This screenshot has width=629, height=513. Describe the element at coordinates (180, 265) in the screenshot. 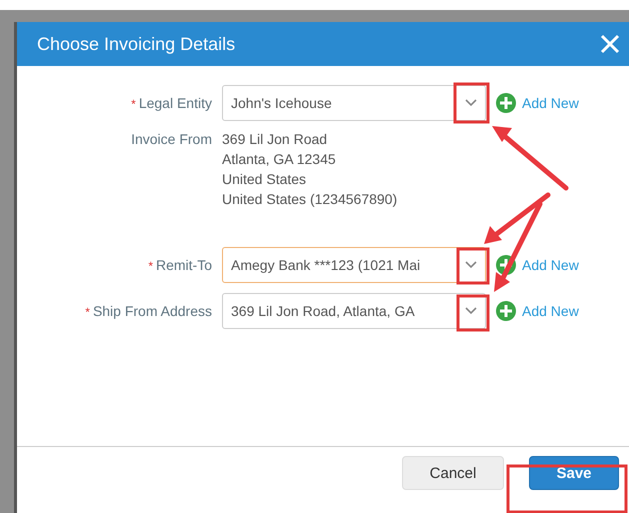

I see `field-label: * Remit-To` at that location.